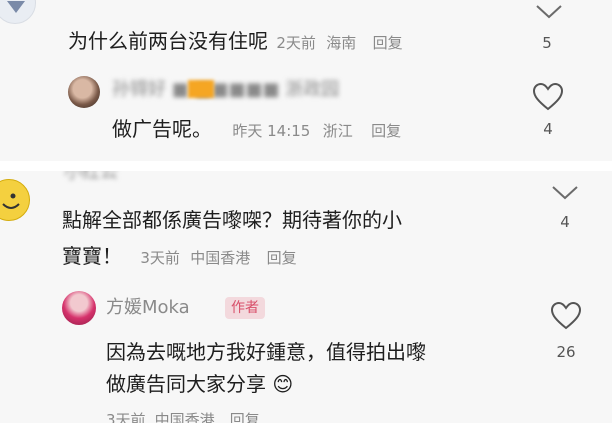 The image size is (612, 423). I want to click on comment-text: 做广告呢。 昨天 14:15 浙江 回复, so click(257, 129).